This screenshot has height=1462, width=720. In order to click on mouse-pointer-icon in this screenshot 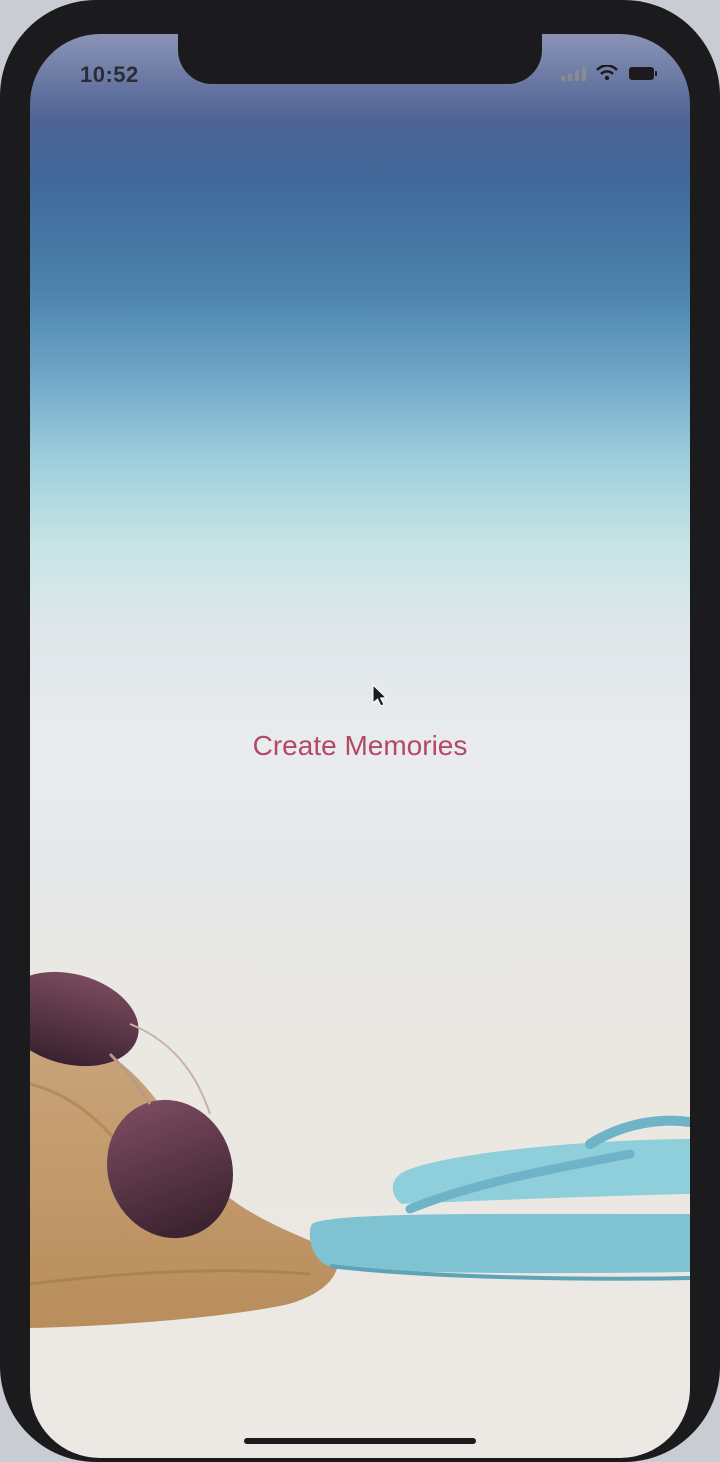, I will do `click(380, 695)`.